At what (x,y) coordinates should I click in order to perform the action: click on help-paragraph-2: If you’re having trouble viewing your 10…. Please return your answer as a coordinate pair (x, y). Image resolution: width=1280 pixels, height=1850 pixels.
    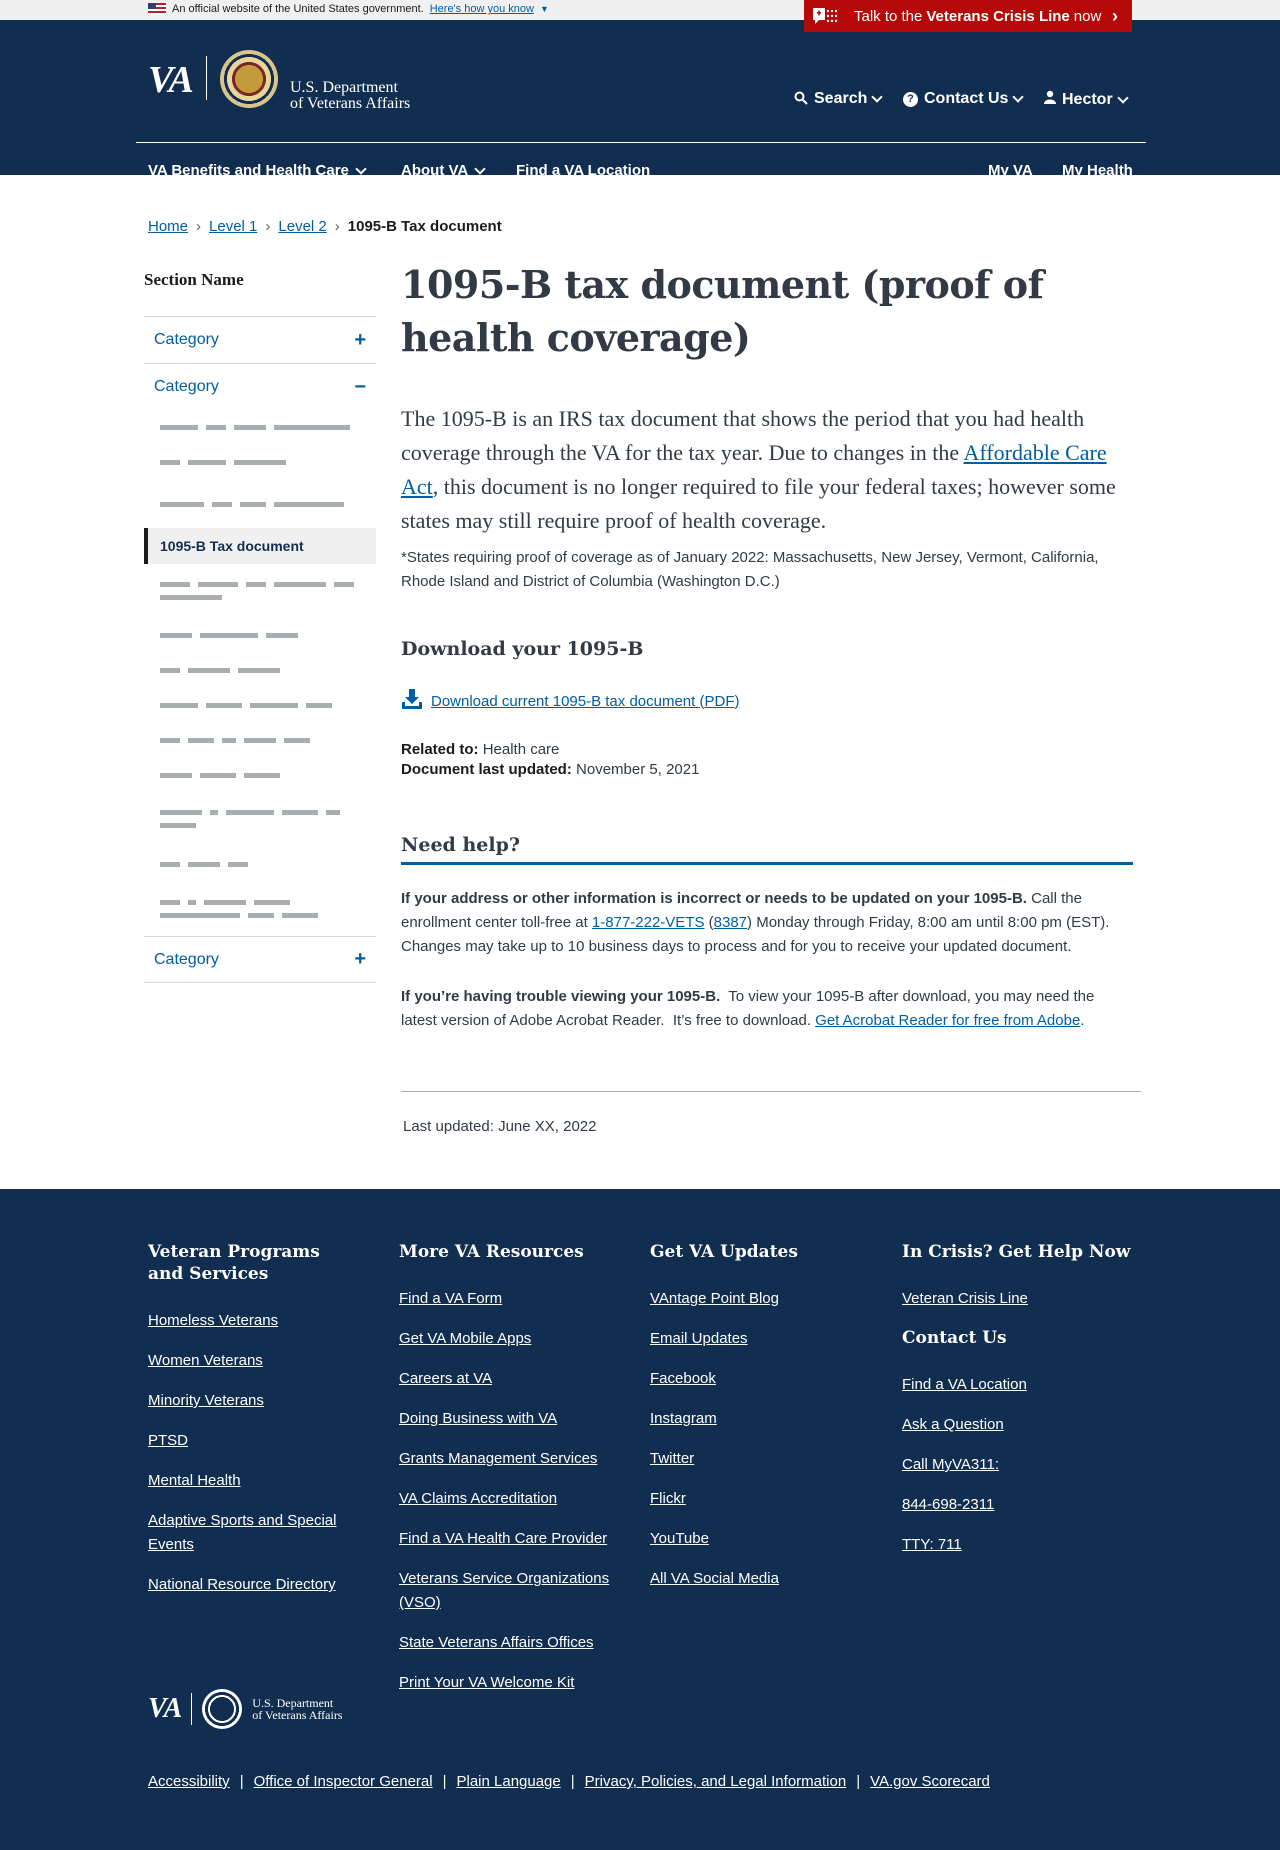
    Looking at the image, I should click on (767, 1009).